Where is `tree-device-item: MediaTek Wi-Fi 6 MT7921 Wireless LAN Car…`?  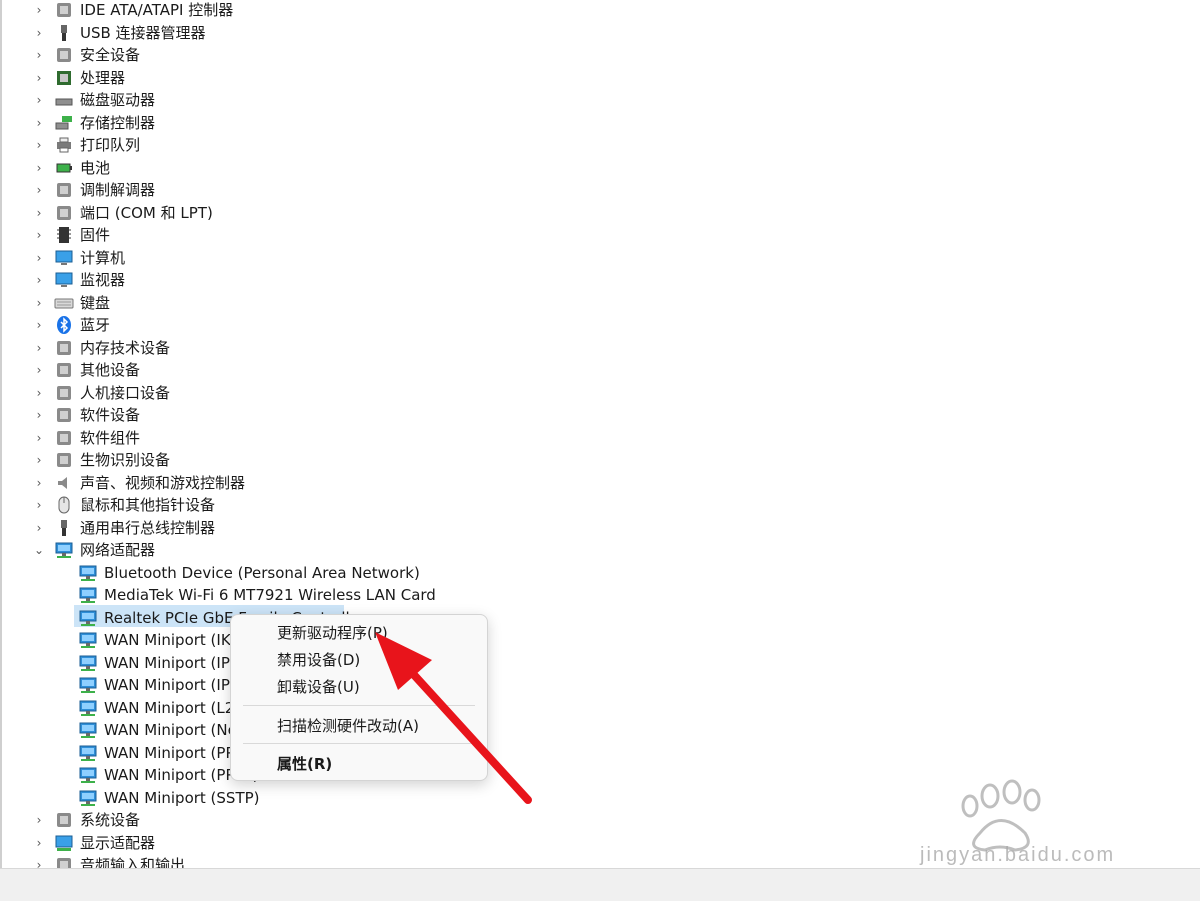 tree-device-item: MediaTek Wi-Fi 6 MT7921 Wireless LAN Car… is located at coordinates (600, 595).